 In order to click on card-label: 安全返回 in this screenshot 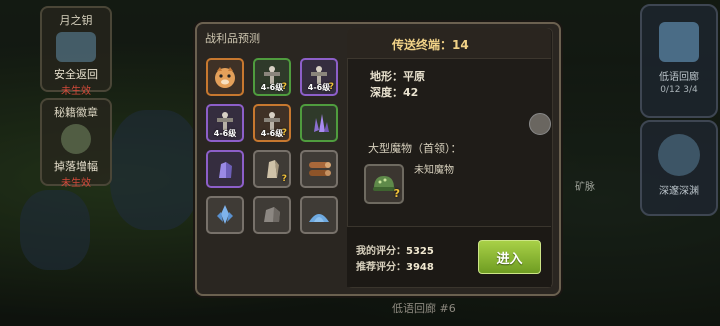, I will do `click(76, 74)`.